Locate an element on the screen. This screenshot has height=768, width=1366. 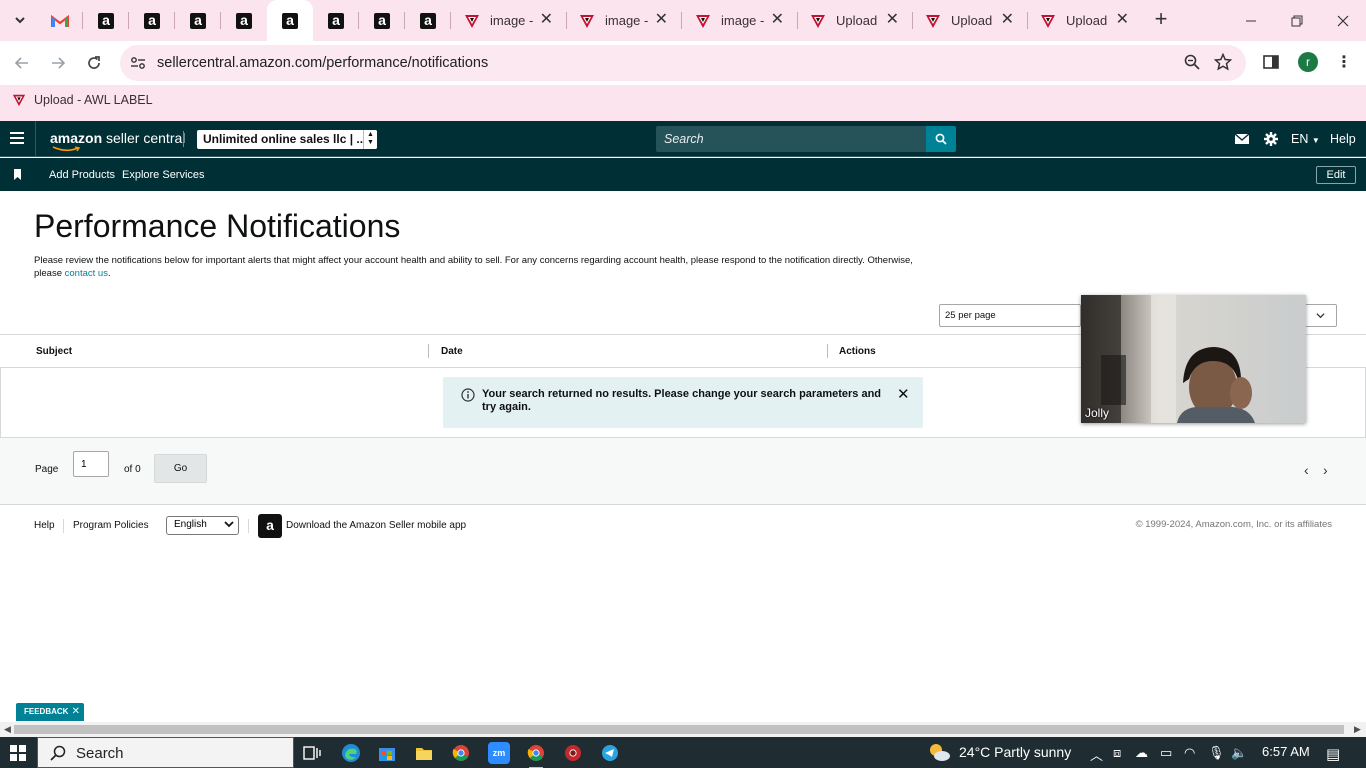
seller-search-box is located at coordinates (791, 139).